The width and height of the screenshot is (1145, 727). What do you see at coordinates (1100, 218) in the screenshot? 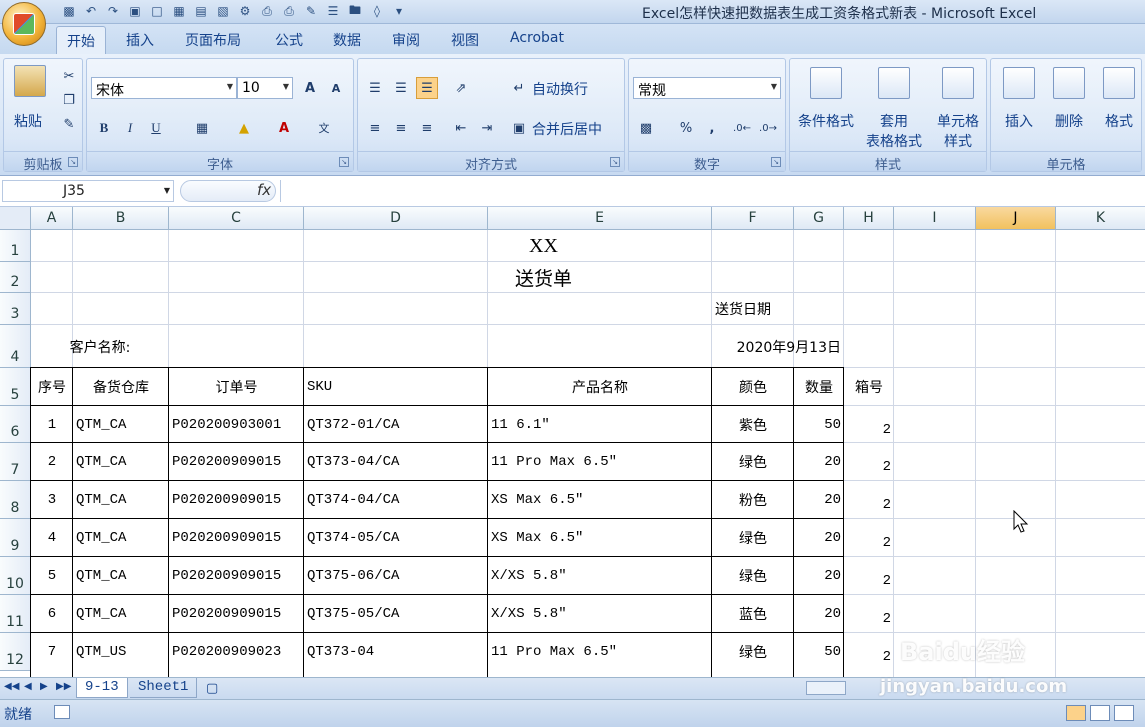
I see `column-header-k: K` at bounding box center [1100, 218].